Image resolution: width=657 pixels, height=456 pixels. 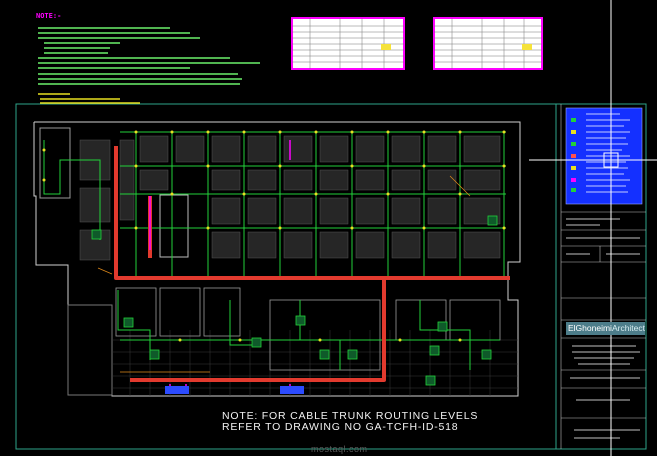 I want to click on brand-name-part-1: ElGhoneimi, so click(x=590, y=328).